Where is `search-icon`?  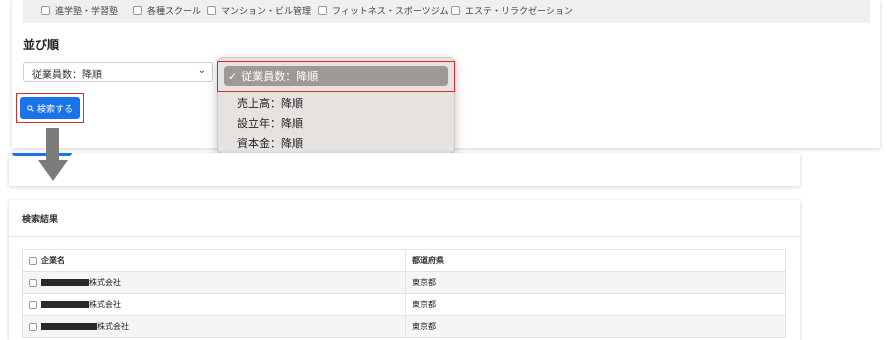
search-icon is located at coordinates (30, 108).